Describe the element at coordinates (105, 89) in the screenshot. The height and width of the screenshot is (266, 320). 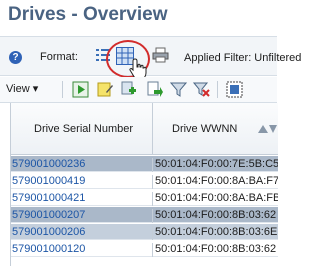
I see `edit-icon` at that location.